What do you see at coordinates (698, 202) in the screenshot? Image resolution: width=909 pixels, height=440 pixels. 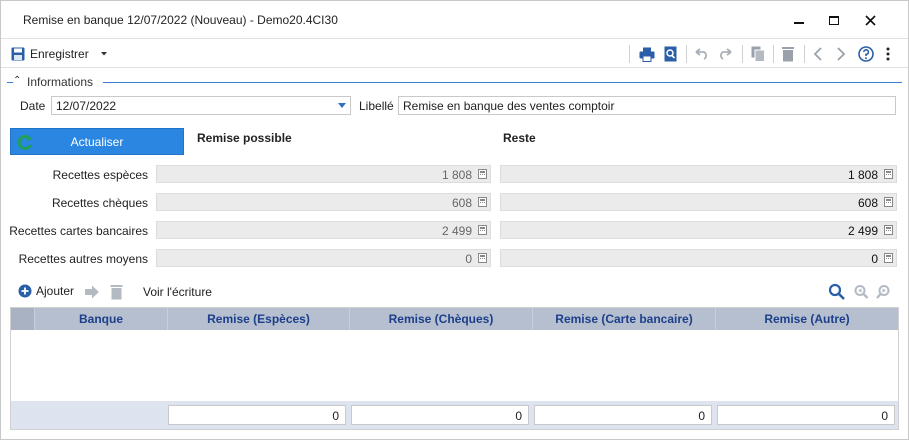 I see `cheques-reste-field: 608` at bounding box center [698, 202].